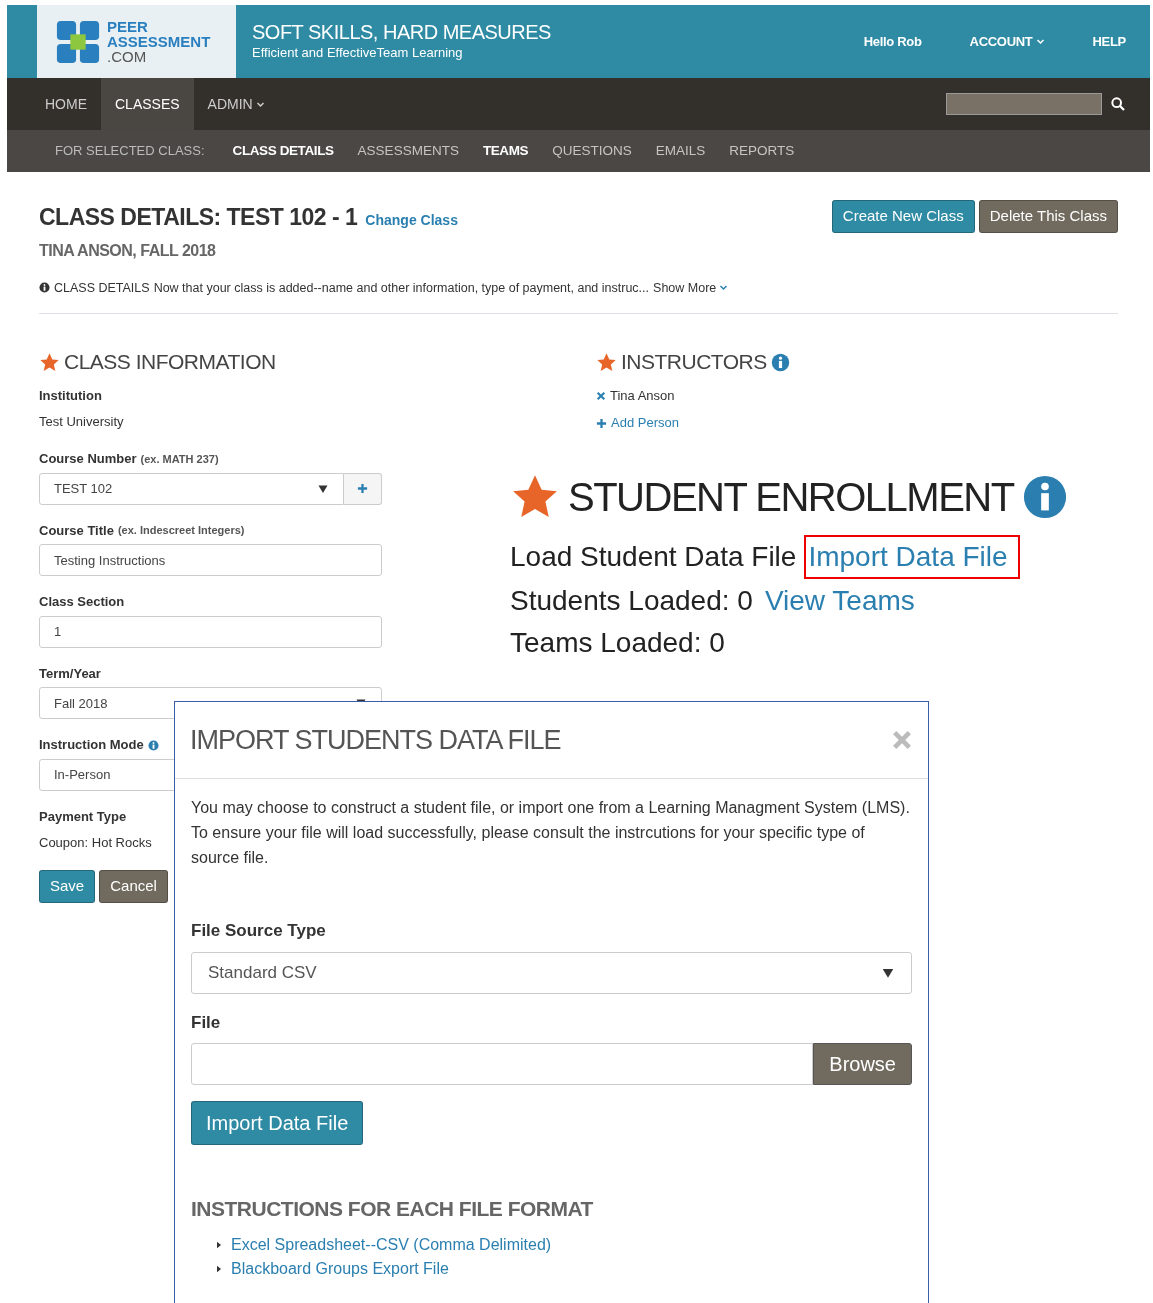 The height and width of the screenshot is (1303, 1153). What do you see at coordinates (642, 395) in the screenshot?
I see `instructor-name: Tina Anson` at bounding box center [642, 395].